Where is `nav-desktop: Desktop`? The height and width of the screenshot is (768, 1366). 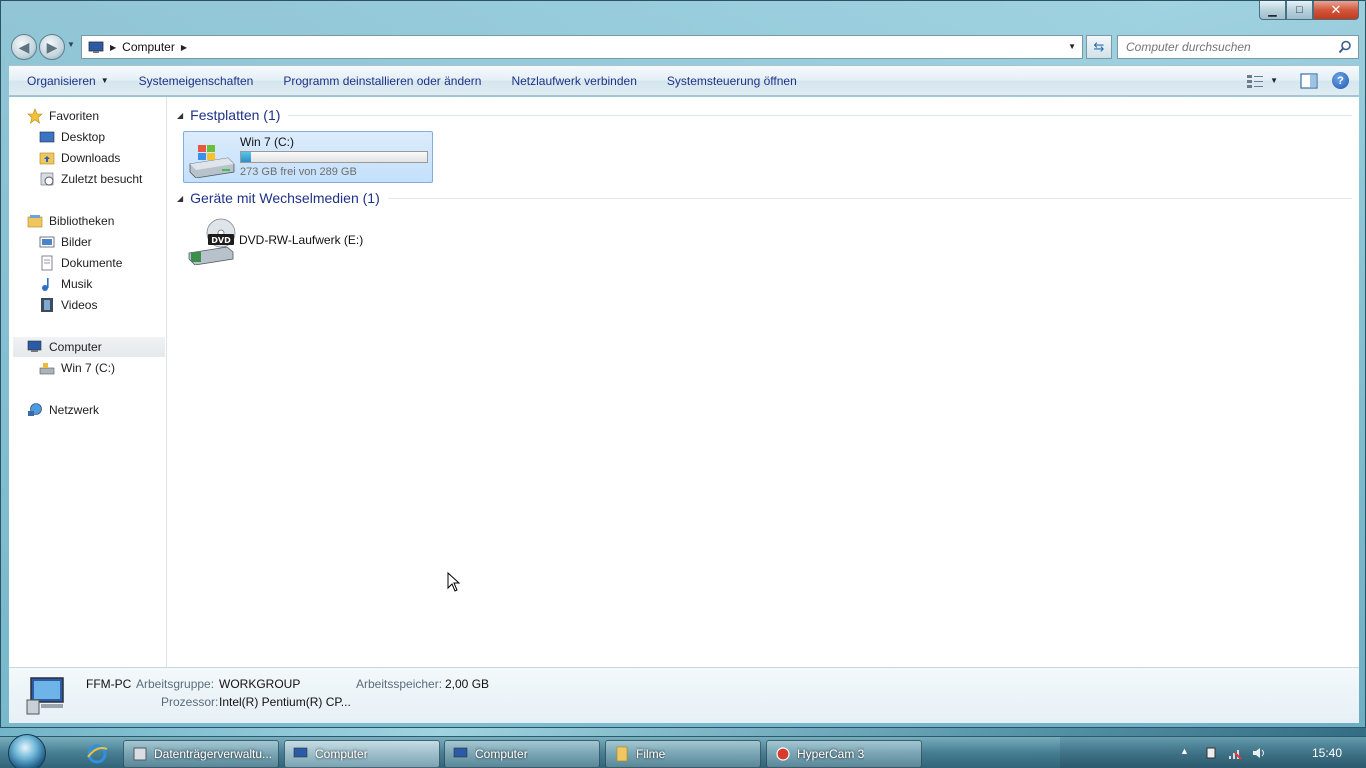 nav-desktop: Desktop is located at coordinates (72, 137).